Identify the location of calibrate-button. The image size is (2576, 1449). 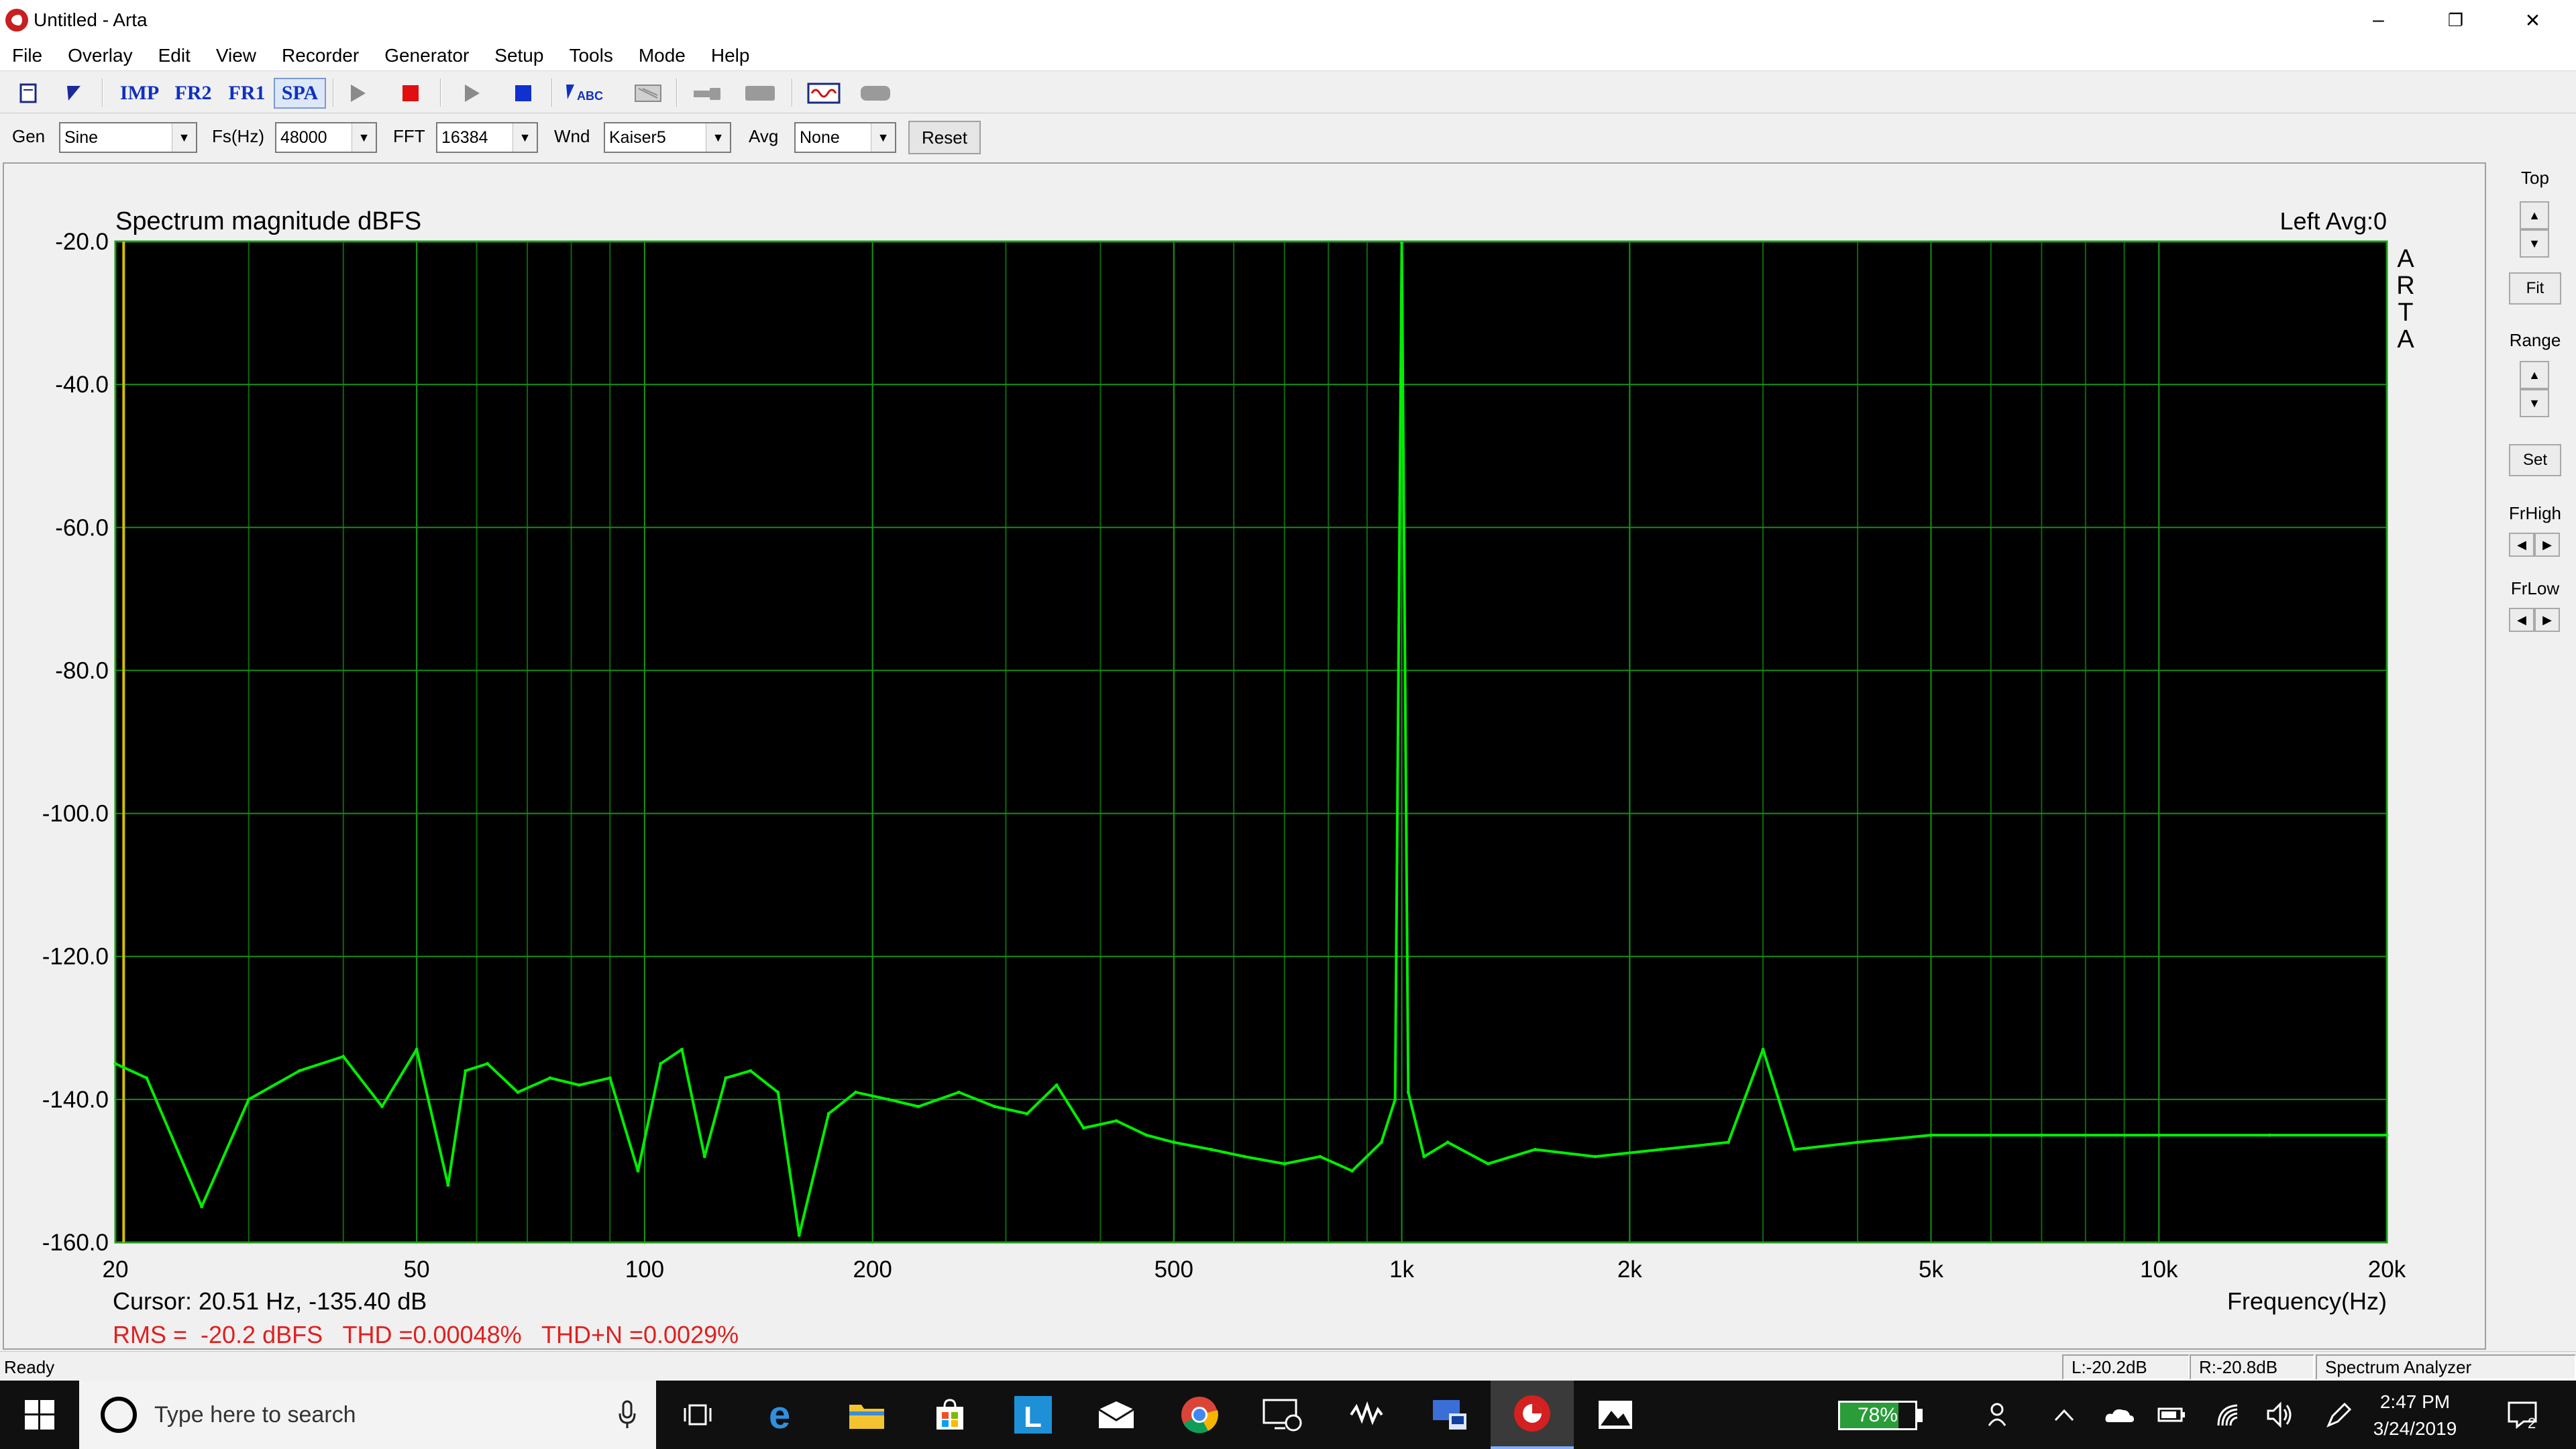
(648, 93).